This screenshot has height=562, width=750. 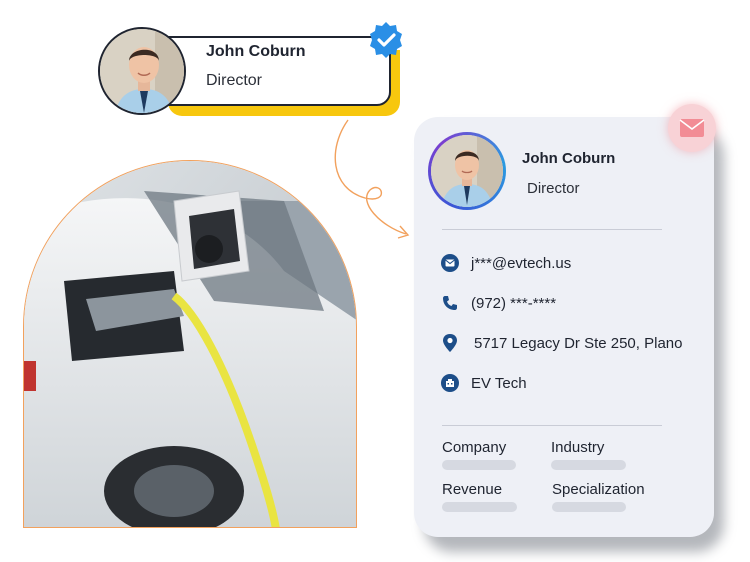 I want to click on location-pin-icon, so click(x=450, y=343).